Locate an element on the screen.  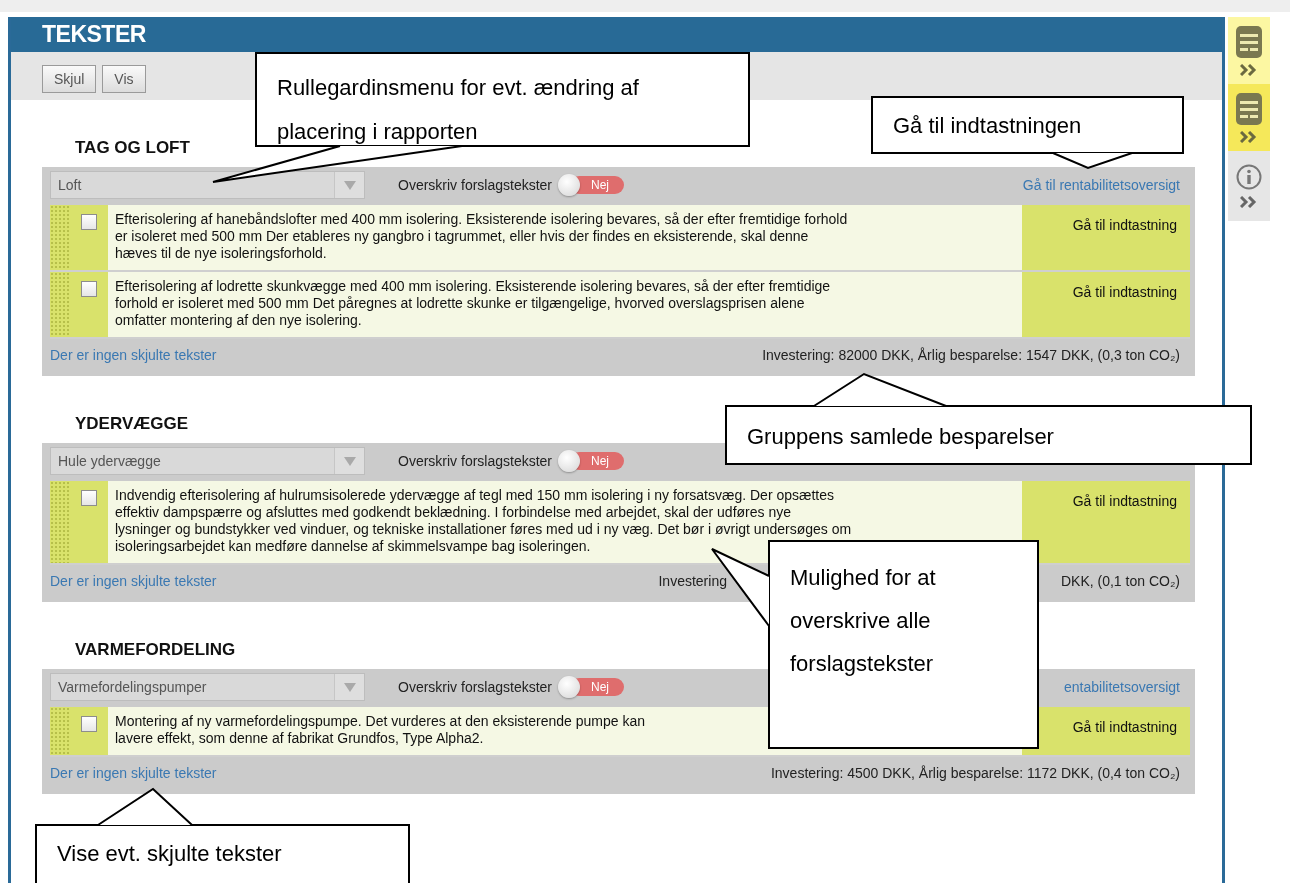
profitability-link: Gå til rentabilitetsoversigt is located at coordinates (1101, 185).